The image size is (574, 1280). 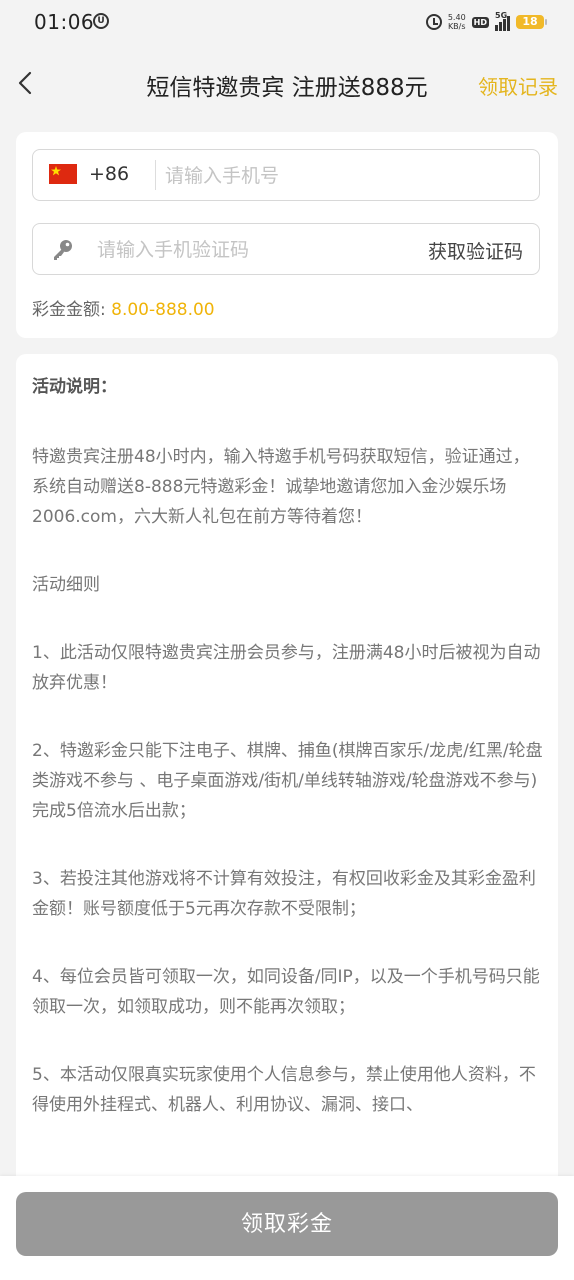 I want to click on bonus-value: 8.00-888.00, so click(x=163, y=310).